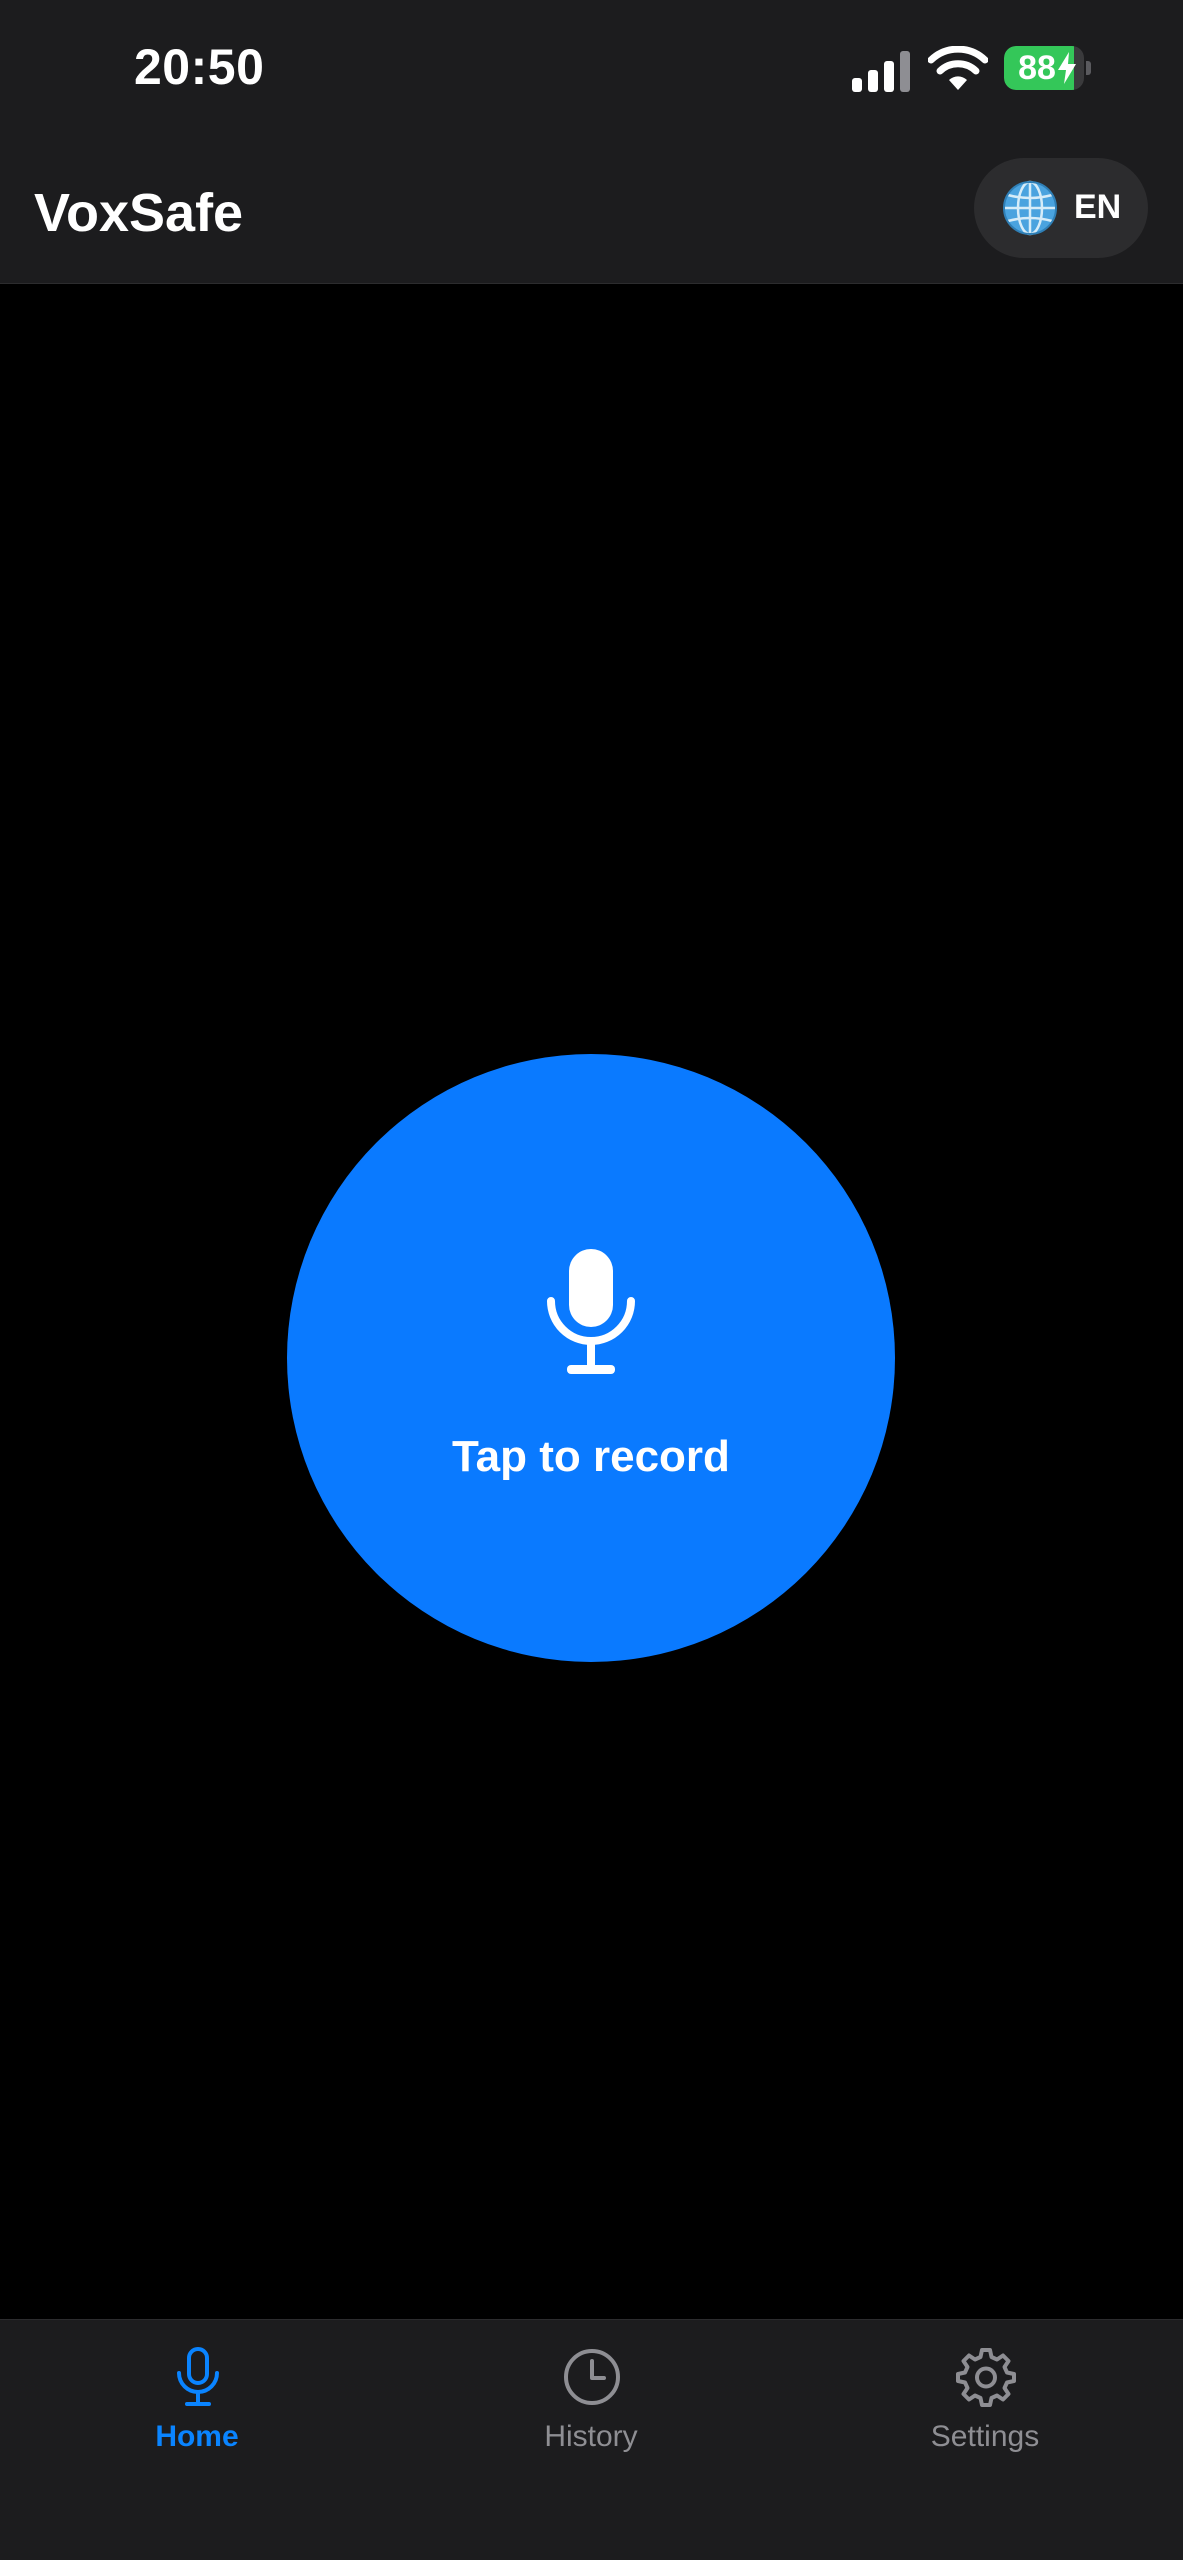 The image size is (1183, 2560). Describe the element at coordinates (591, 70) in the screenshot. I see `status-bar: 20:50 88` at that location.